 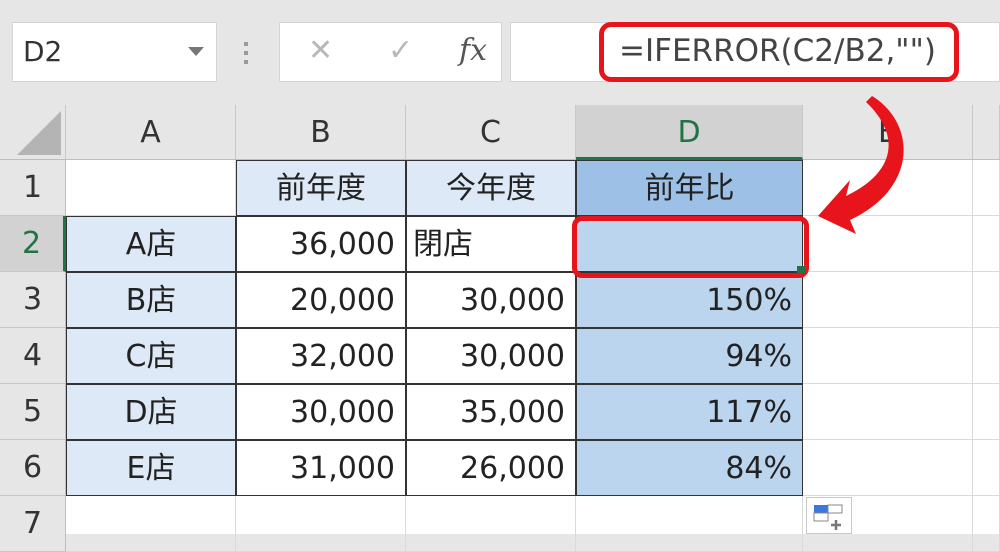 What do you see at coordinates (151, 132) in the screenshot?
I see `column-header-a: A` at bounding box center [151, 132].